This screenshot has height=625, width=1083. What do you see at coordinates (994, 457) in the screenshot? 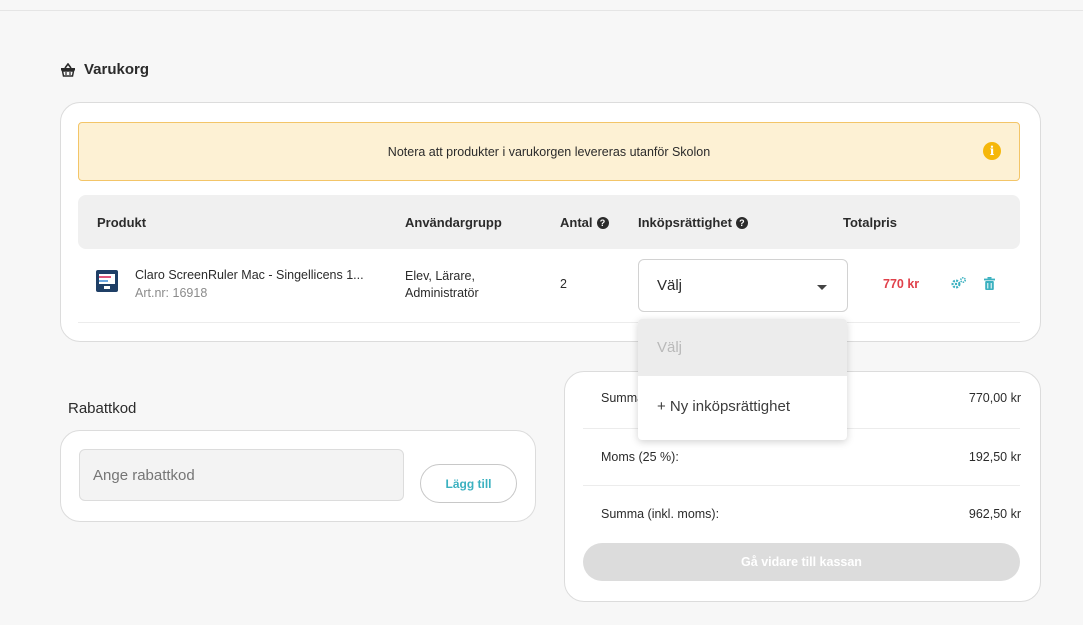
I see `summary-amount: 192,50 kr` at bounding box center [994, 457].